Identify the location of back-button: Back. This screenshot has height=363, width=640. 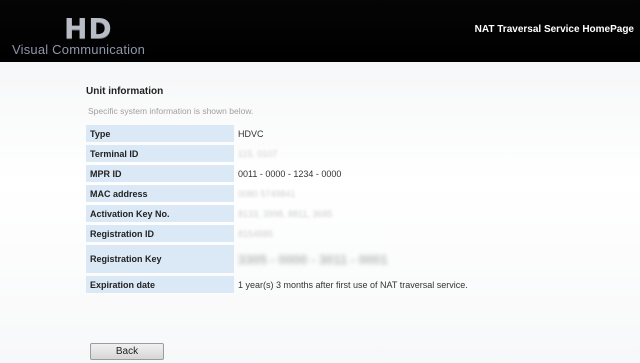
(127, 351).